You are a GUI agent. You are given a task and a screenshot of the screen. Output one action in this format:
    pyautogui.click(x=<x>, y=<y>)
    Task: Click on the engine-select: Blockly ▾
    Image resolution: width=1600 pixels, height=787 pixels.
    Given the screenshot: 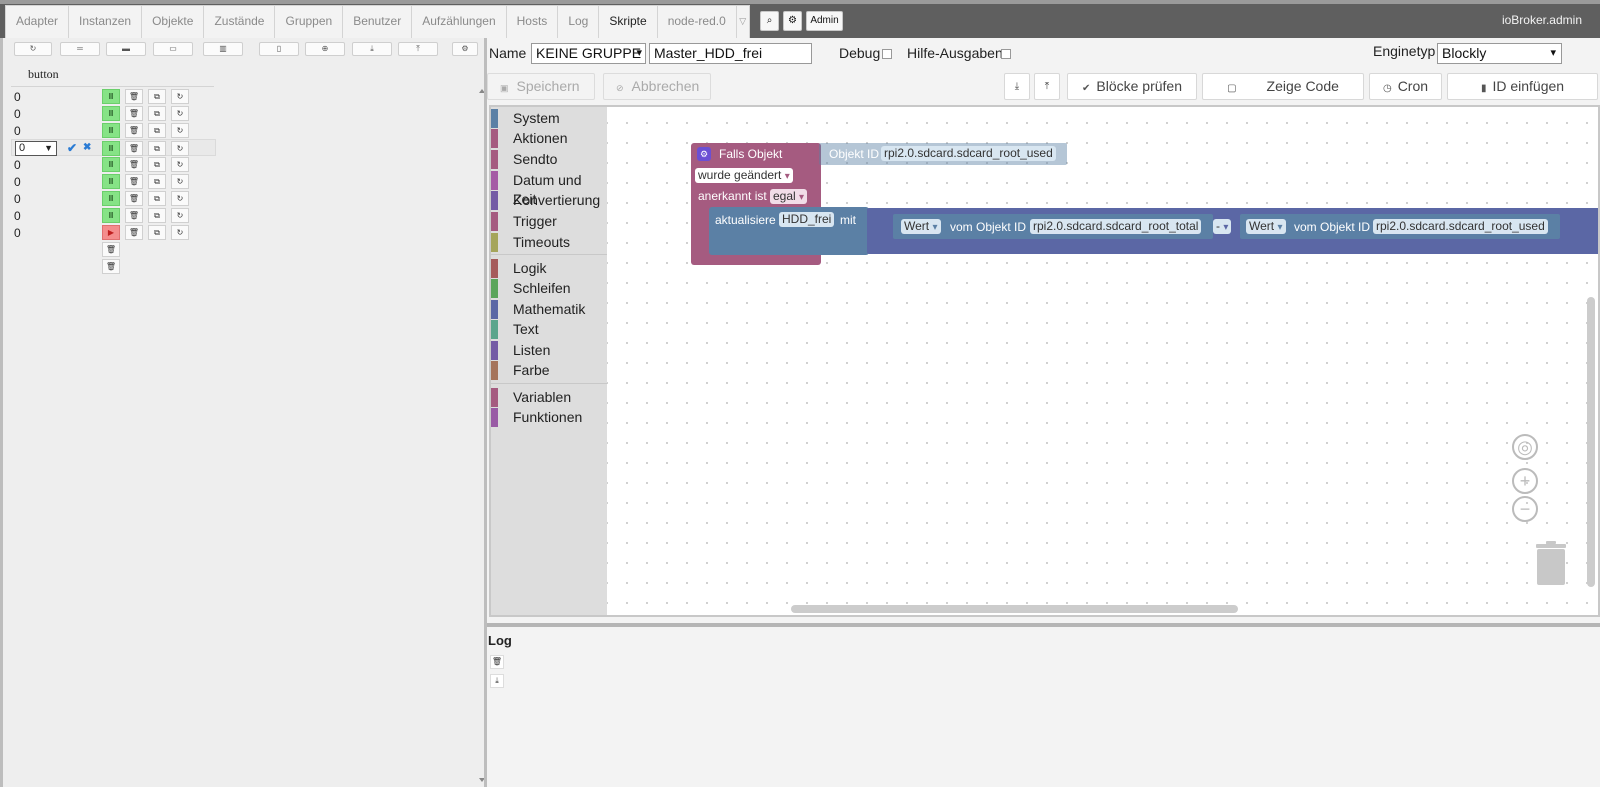 What is the action you would take?
    pyautogui.click(x=1499, y=53)
    